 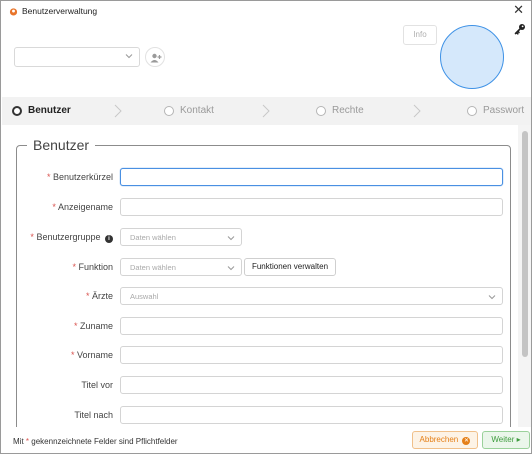 I want to click on benutzerkuerzel-label: * Benutzerkürzel, so click(x=79, y=177).